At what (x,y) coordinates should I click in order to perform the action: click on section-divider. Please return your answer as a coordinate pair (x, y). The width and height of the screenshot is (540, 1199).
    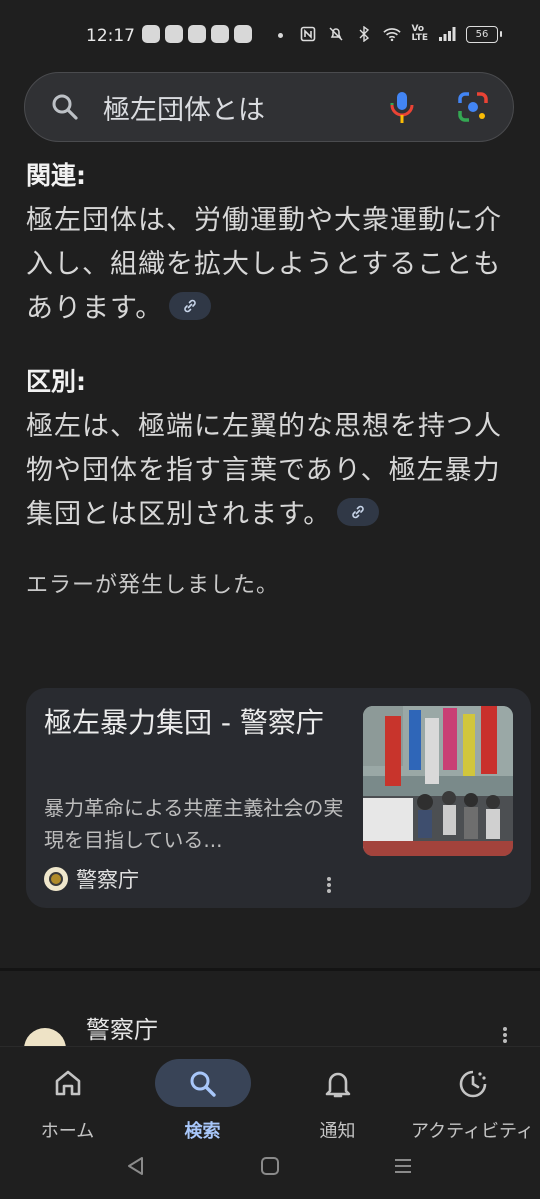
    Looking at the image, I should click on (270, 969).